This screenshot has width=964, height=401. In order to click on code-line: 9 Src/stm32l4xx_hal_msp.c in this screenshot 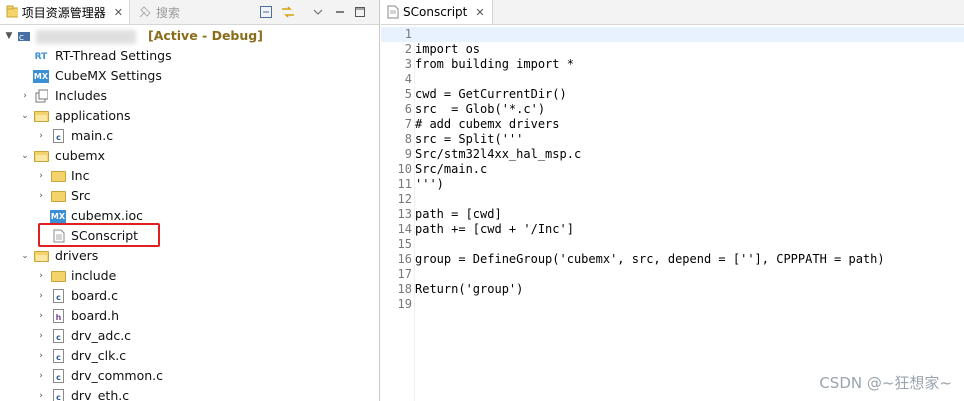, I will do `click(672, 154)`.